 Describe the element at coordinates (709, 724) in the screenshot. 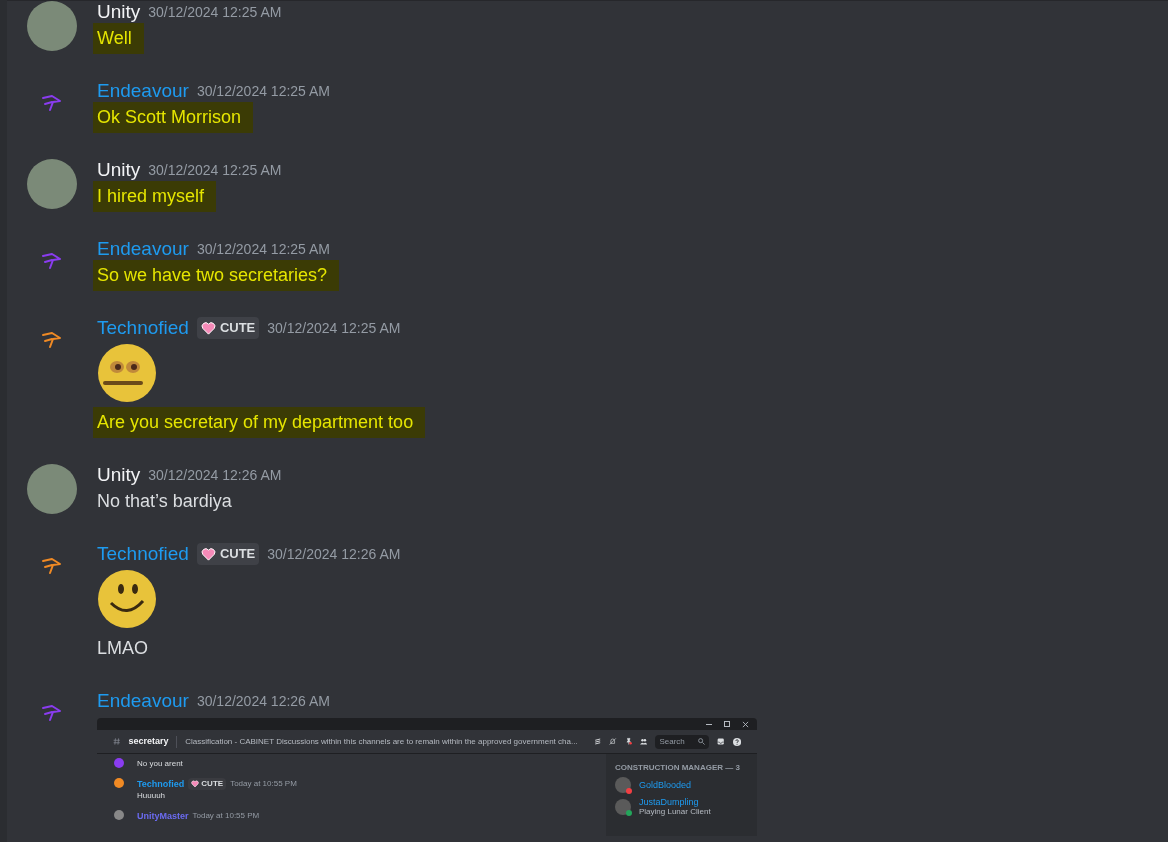

I see `minimize-icon` at that location.